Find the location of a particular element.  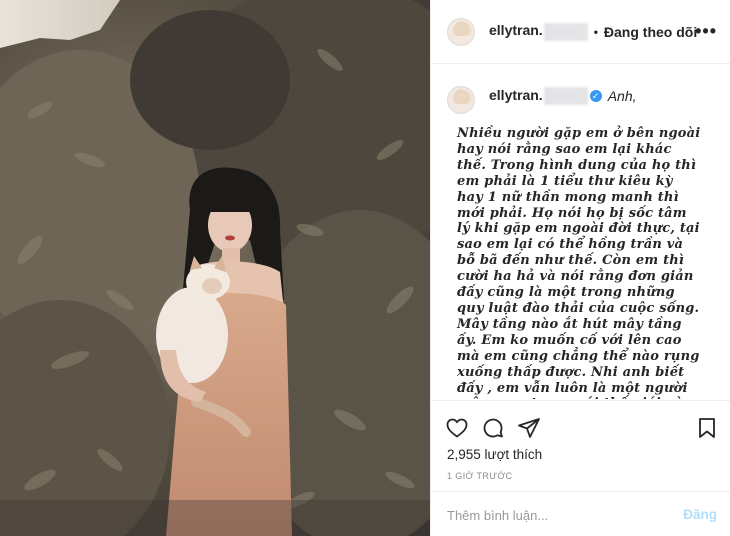

author-avatar is located at coordinates (461, 31).